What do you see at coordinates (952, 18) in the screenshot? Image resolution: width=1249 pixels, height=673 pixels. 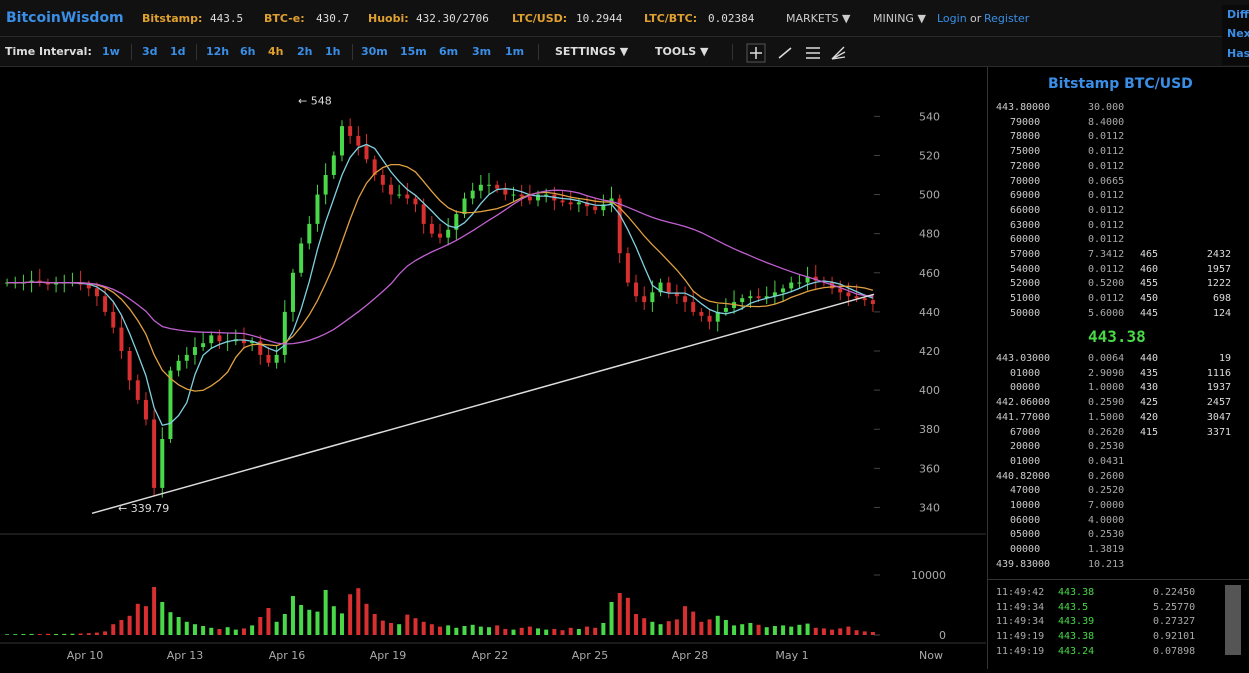 I see `login-link: Login` at bounding box center [952, 18].